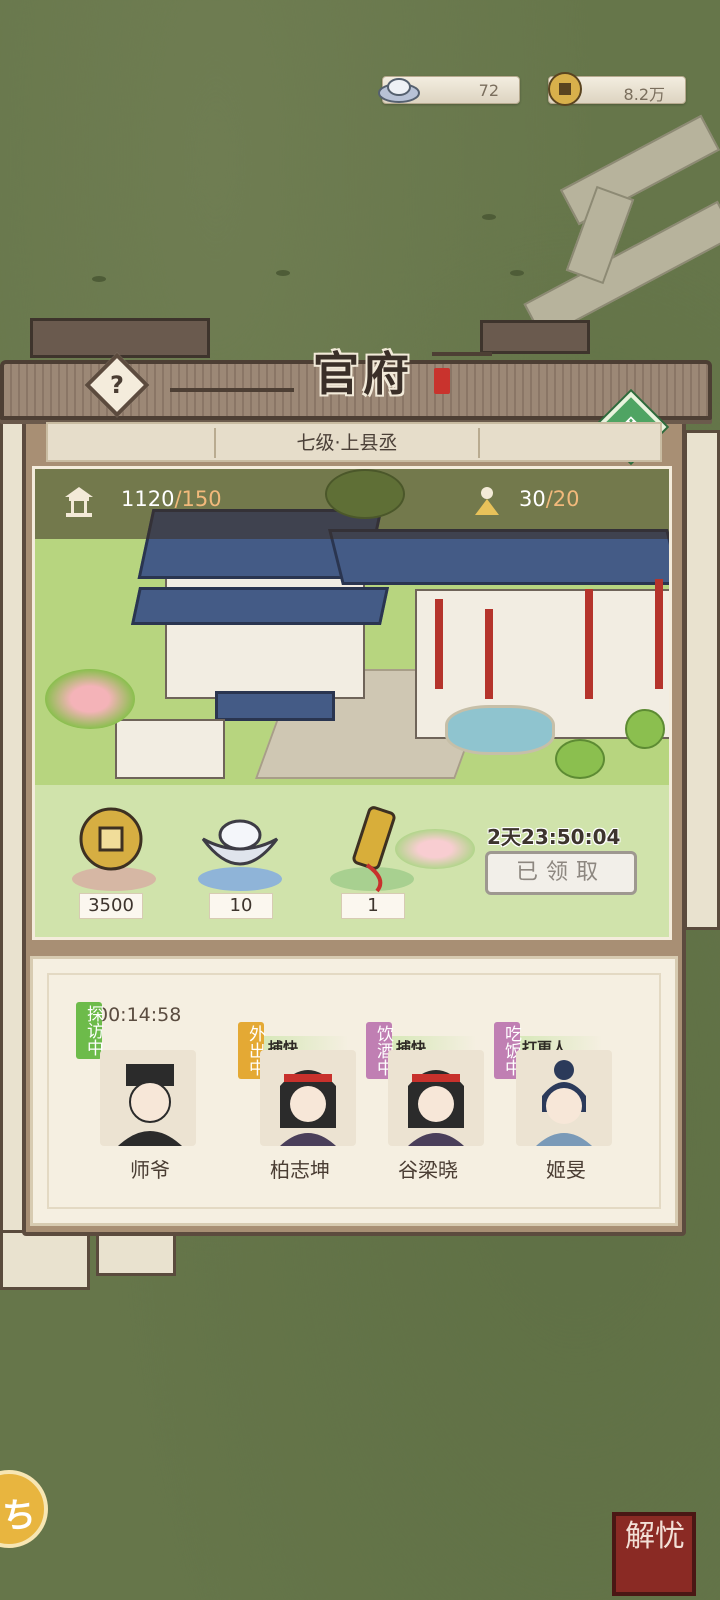 This screenshot has width=720, height=1600. Describe the element at coordinates (241, 906) in the screenshot. I see `reward-amount-silver: 10` at that location.